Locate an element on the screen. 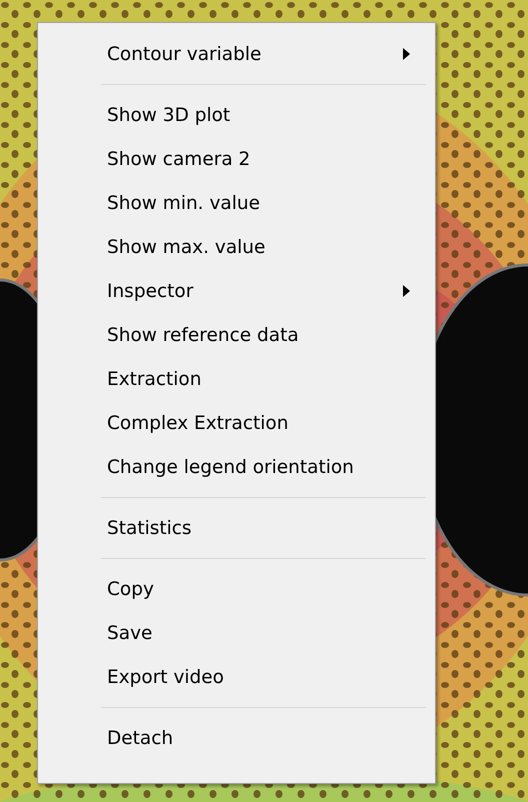 The width and height of the screenshot is (528, 802). menu-item: Copy is located at coordinates (236, 589).